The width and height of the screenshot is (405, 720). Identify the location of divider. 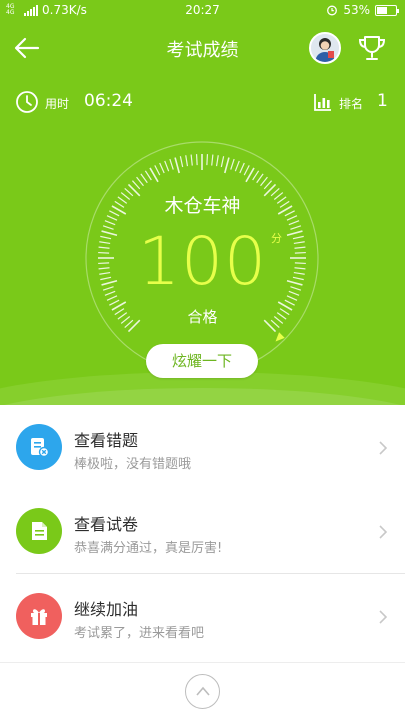
(202, 662).